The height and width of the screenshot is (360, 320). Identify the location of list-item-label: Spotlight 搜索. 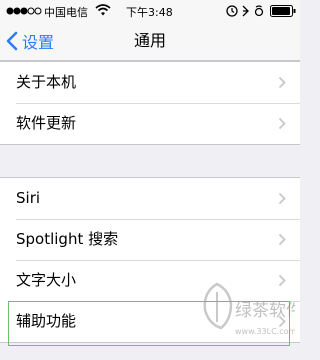
(67, 239).